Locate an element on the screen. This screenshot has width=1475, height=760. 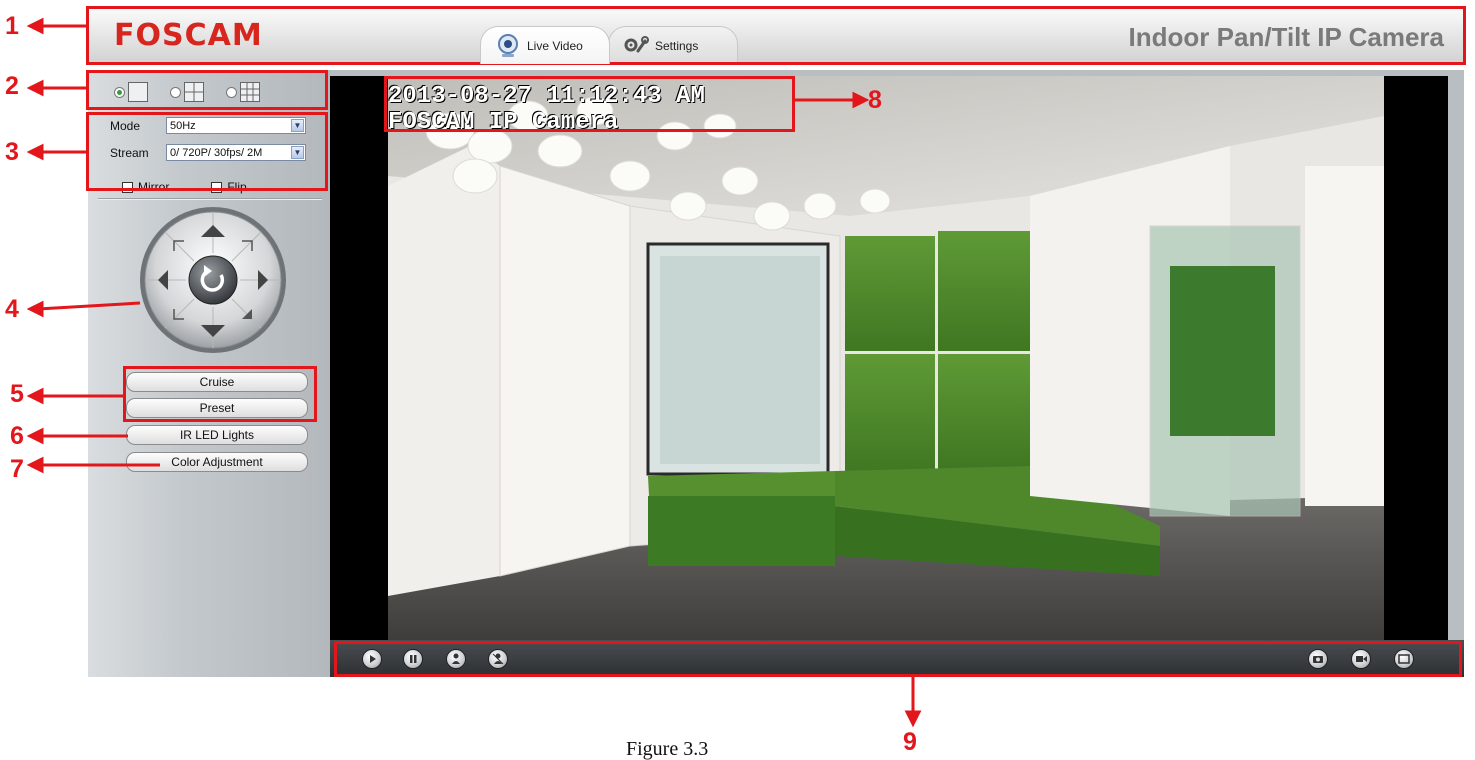
ptz-direction-pad is located at coordinates (213, 280).